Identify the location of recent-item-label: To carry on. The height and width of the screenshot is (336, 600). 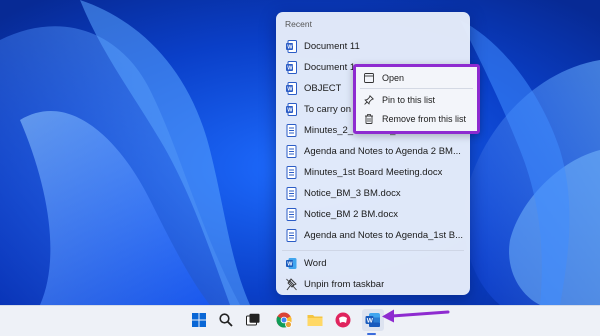
(327, 109).